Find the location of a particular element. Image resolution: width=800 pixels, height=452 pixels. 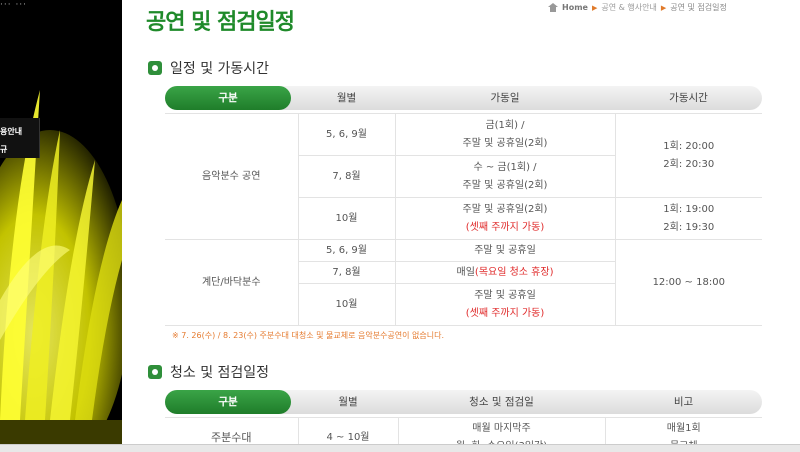

section-title-cleaning: 청소 및 점검일정 is located at coordinates (208, 372).